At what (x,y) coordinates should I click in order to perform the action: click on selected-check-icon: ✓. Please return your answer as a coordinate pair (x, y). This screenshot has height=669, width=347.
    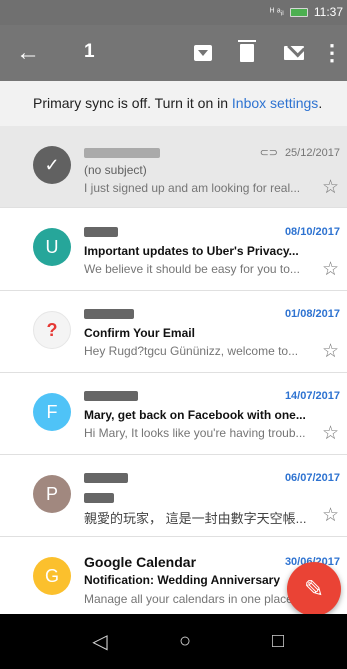
    Looking at the image, I should click on (52, 165).